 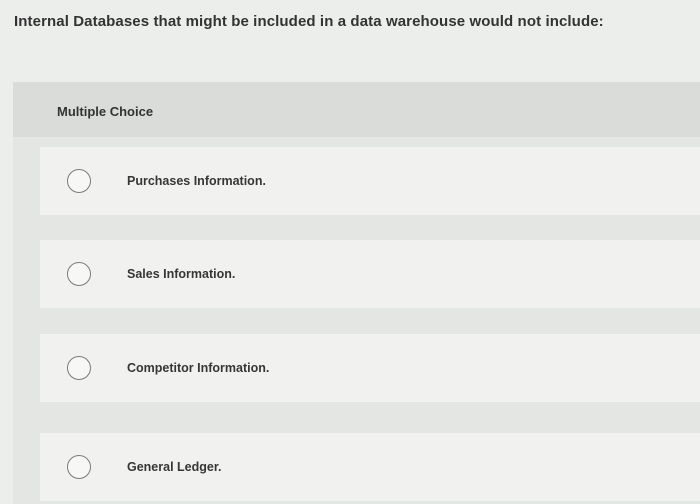 I want to click on option-general-ledger: General Ledger., so click(x=370, y=467).